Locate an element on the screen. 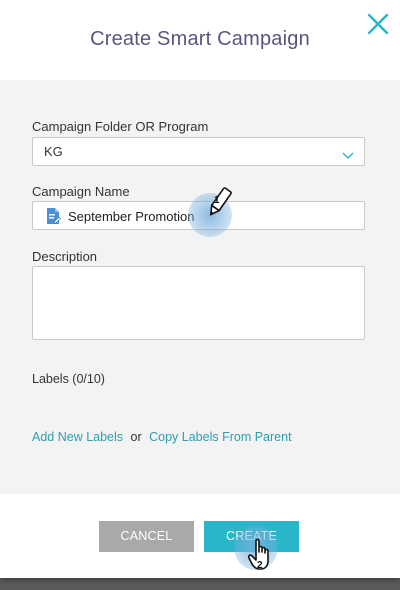 The width and height of the screenshot is (400, 590). chevron-down-icon is located at coordinates (348, 156).